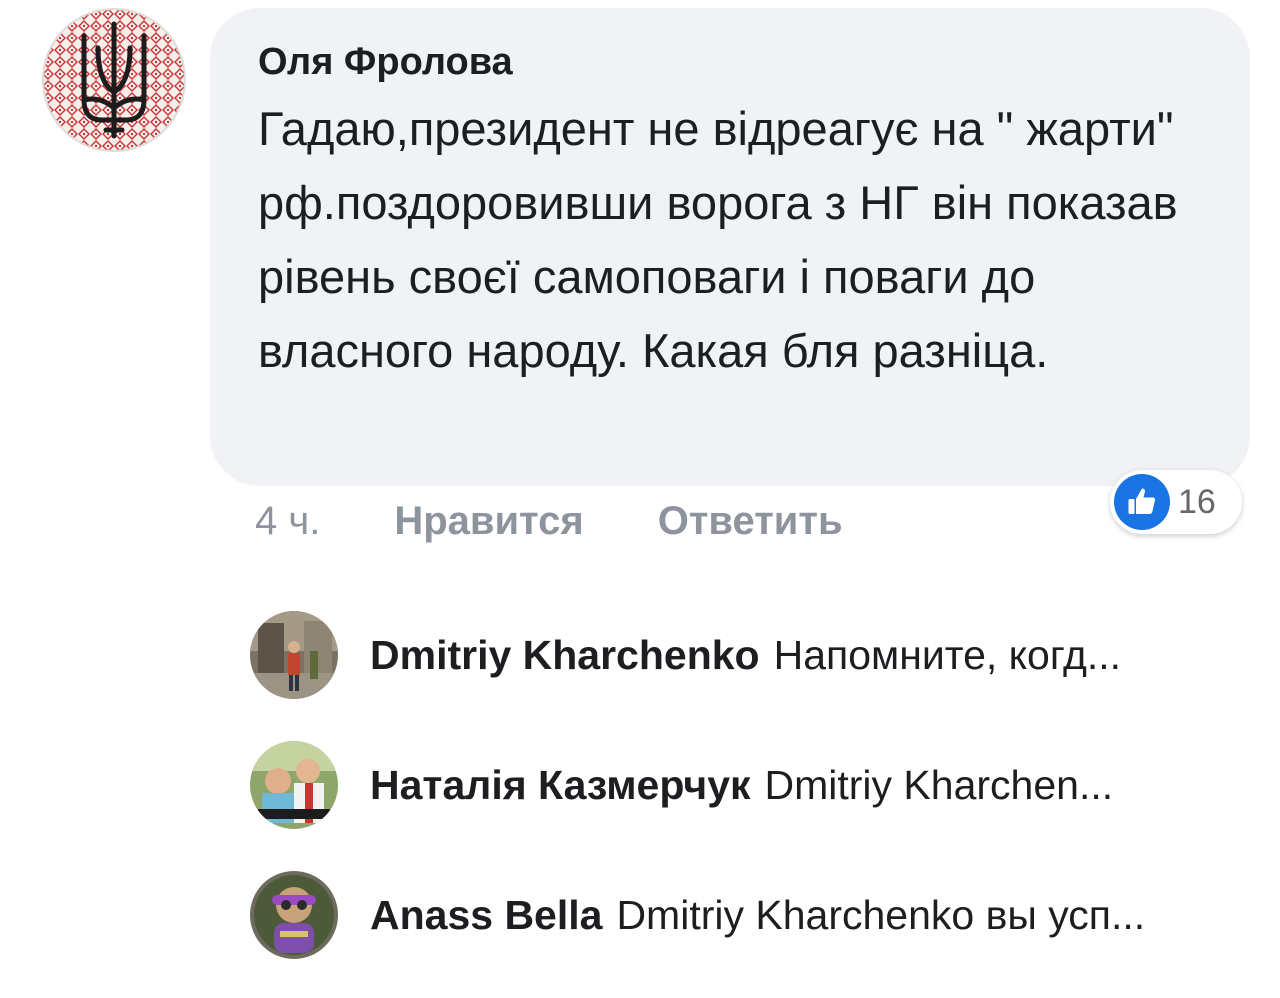 The width and height of the screenshot is (1280, 998). What do you see at coordinates (1176, 502) in the screenshot?
I see `reactions-summary: 16` at bounding box center [1176, 502].